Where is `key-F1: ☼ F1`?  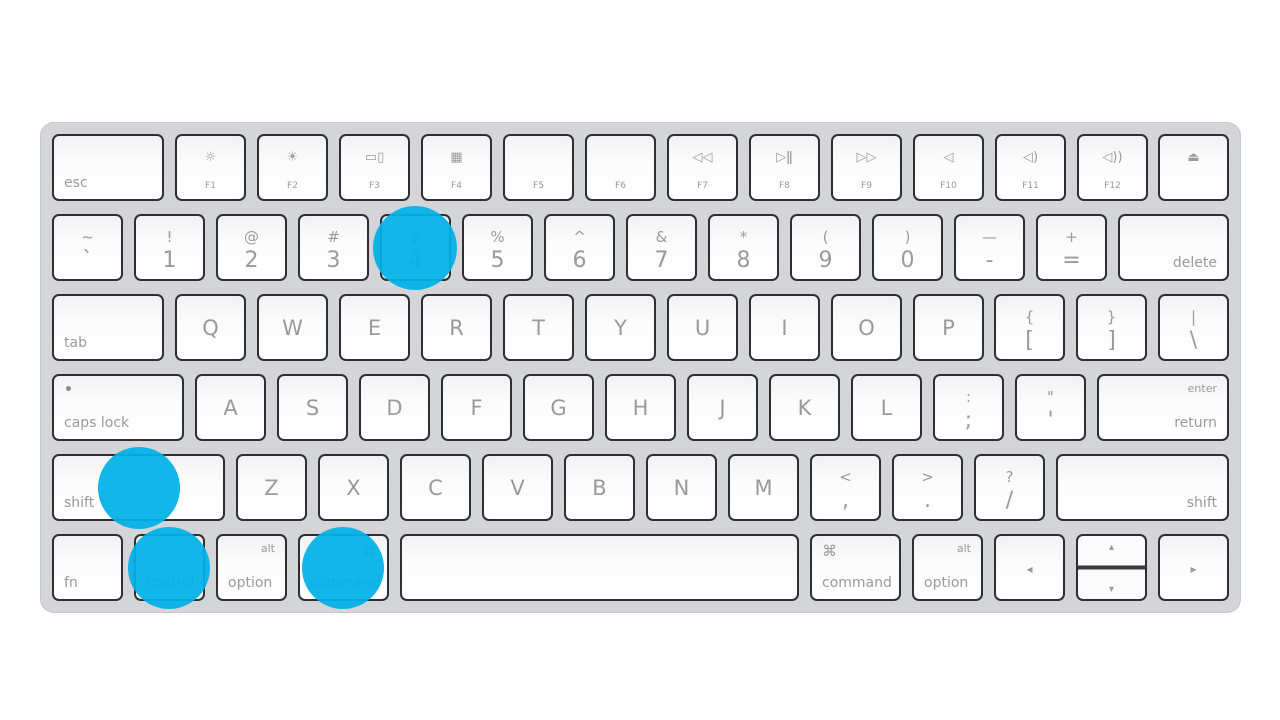
key-F1: ☼ F1 is located at coordinates (210, 167).